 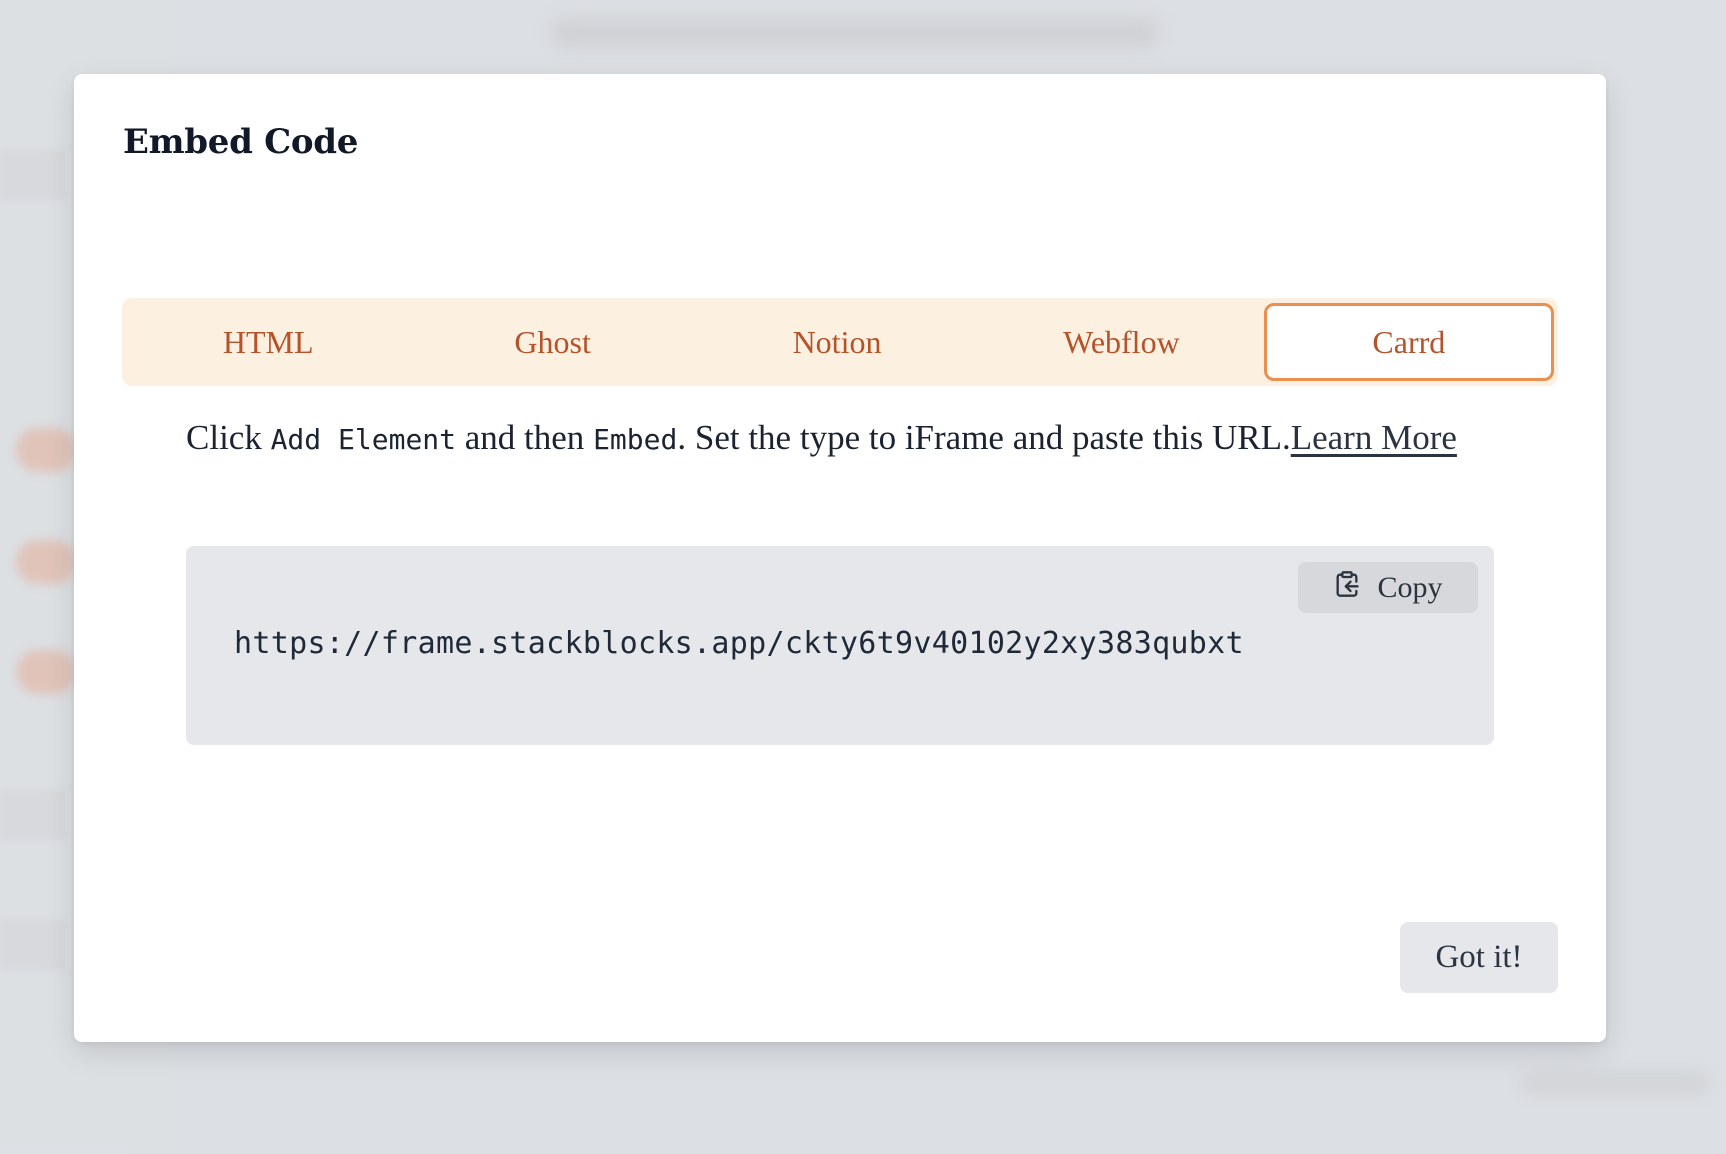 I want to click on platform-tabs: HTML Ghost Notion Webflow Carrd, so click(x=840, y=342).